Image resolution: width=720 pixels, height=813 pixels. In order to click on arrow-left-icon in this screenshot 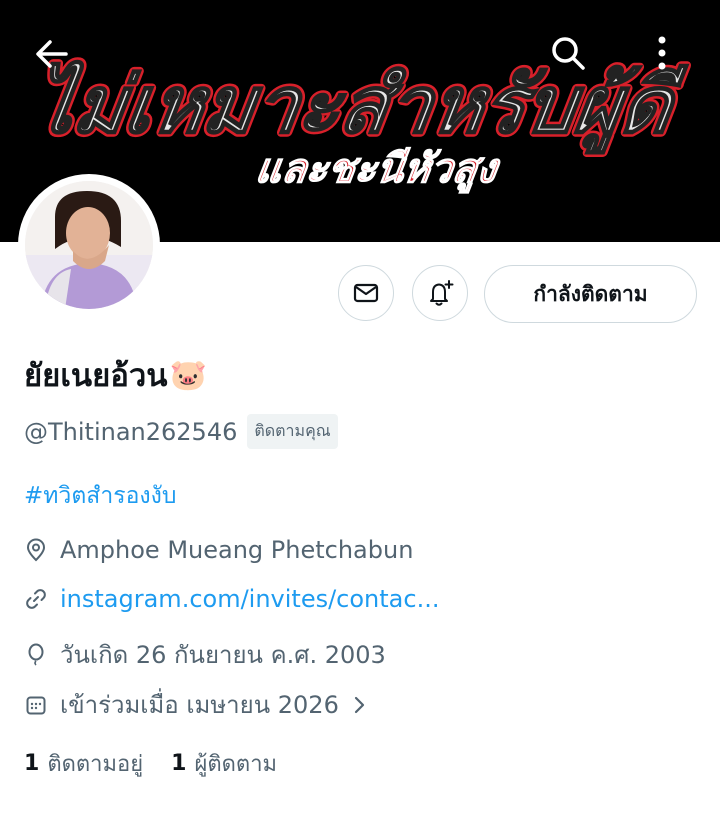, I will do `click(52, 54)`.